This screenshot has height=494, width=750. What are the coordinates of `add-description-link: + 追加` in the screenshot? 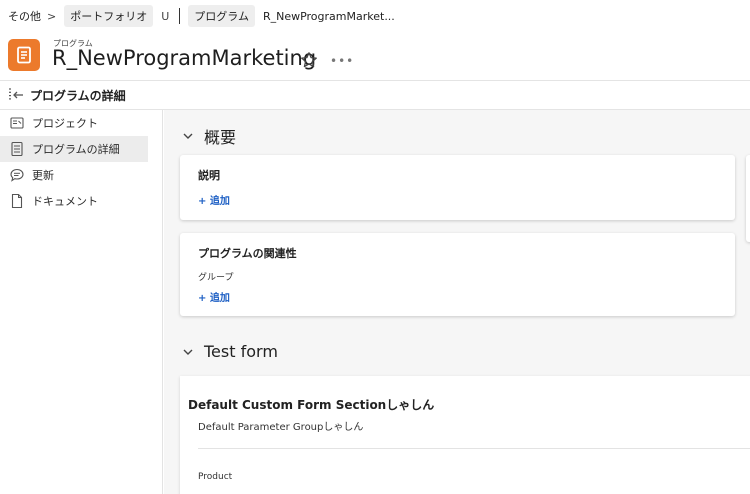 It's located at (214, 199).